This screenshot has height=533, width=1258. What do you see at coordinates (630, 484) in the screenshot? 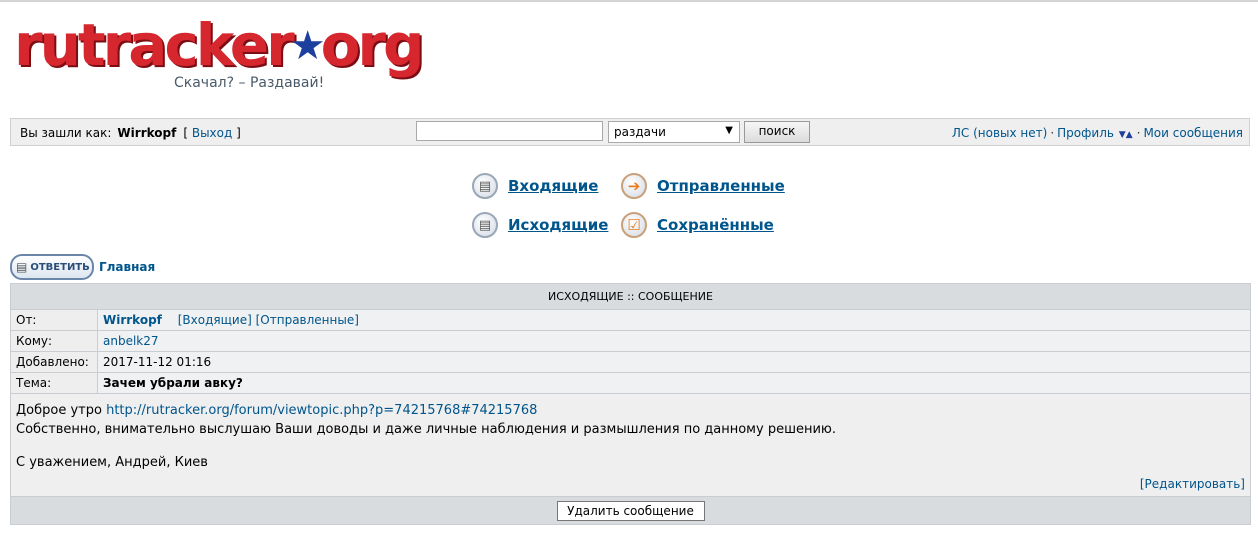
I see `edit-row: [Редактировать]` at bounding box center [630, 484].